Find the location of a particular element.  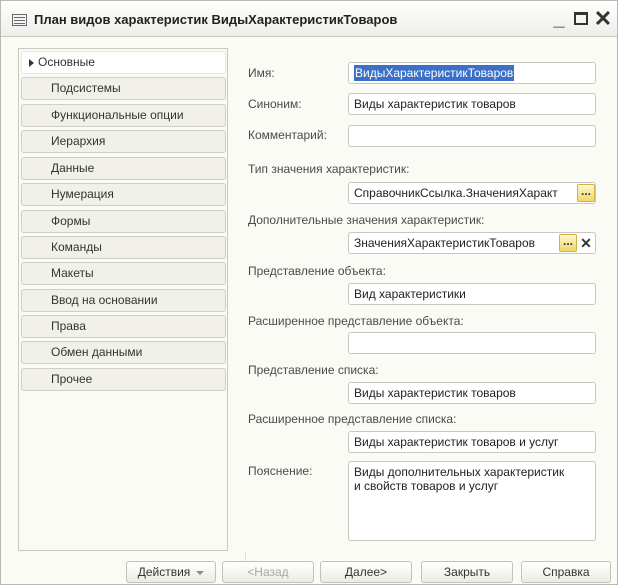

chevron-down-icon is located at coordinates (200, 572).